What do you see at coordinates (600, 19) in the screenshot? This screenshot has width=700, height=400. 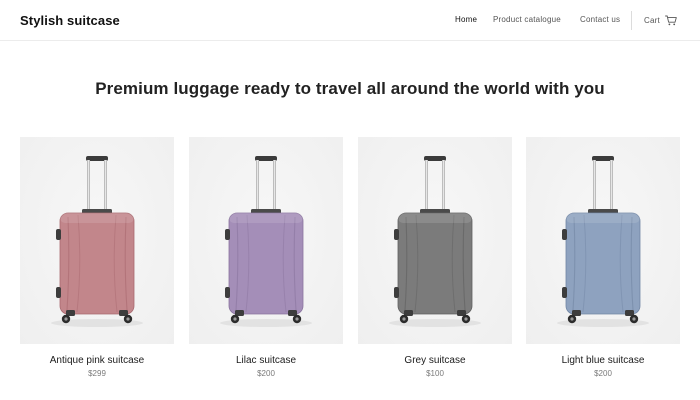 I see `nav-contact-us: Contact us` at bounding box center [600, 19].